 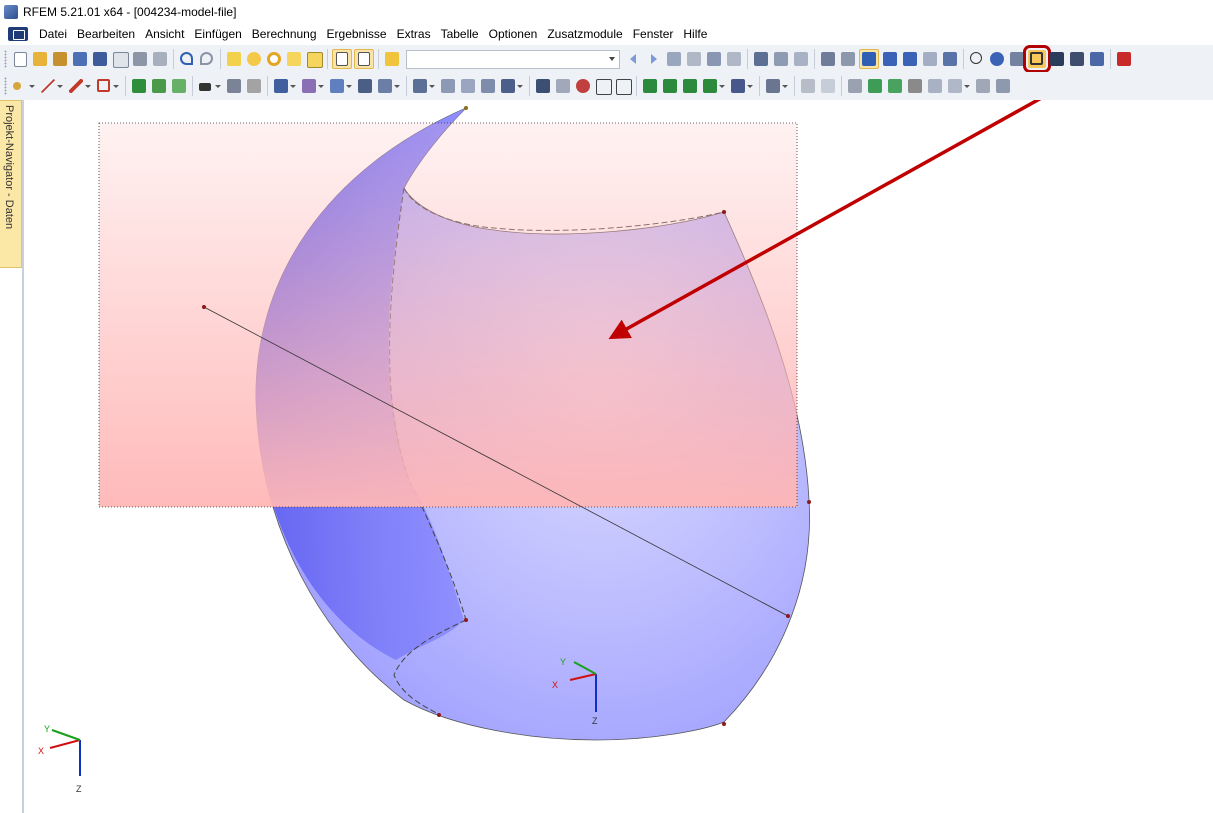 What do you see at coordinates (106, 34) in the screenshot?
I see `menu-bearbeiten: Bearbeiten` at bounding box center [106, 34].